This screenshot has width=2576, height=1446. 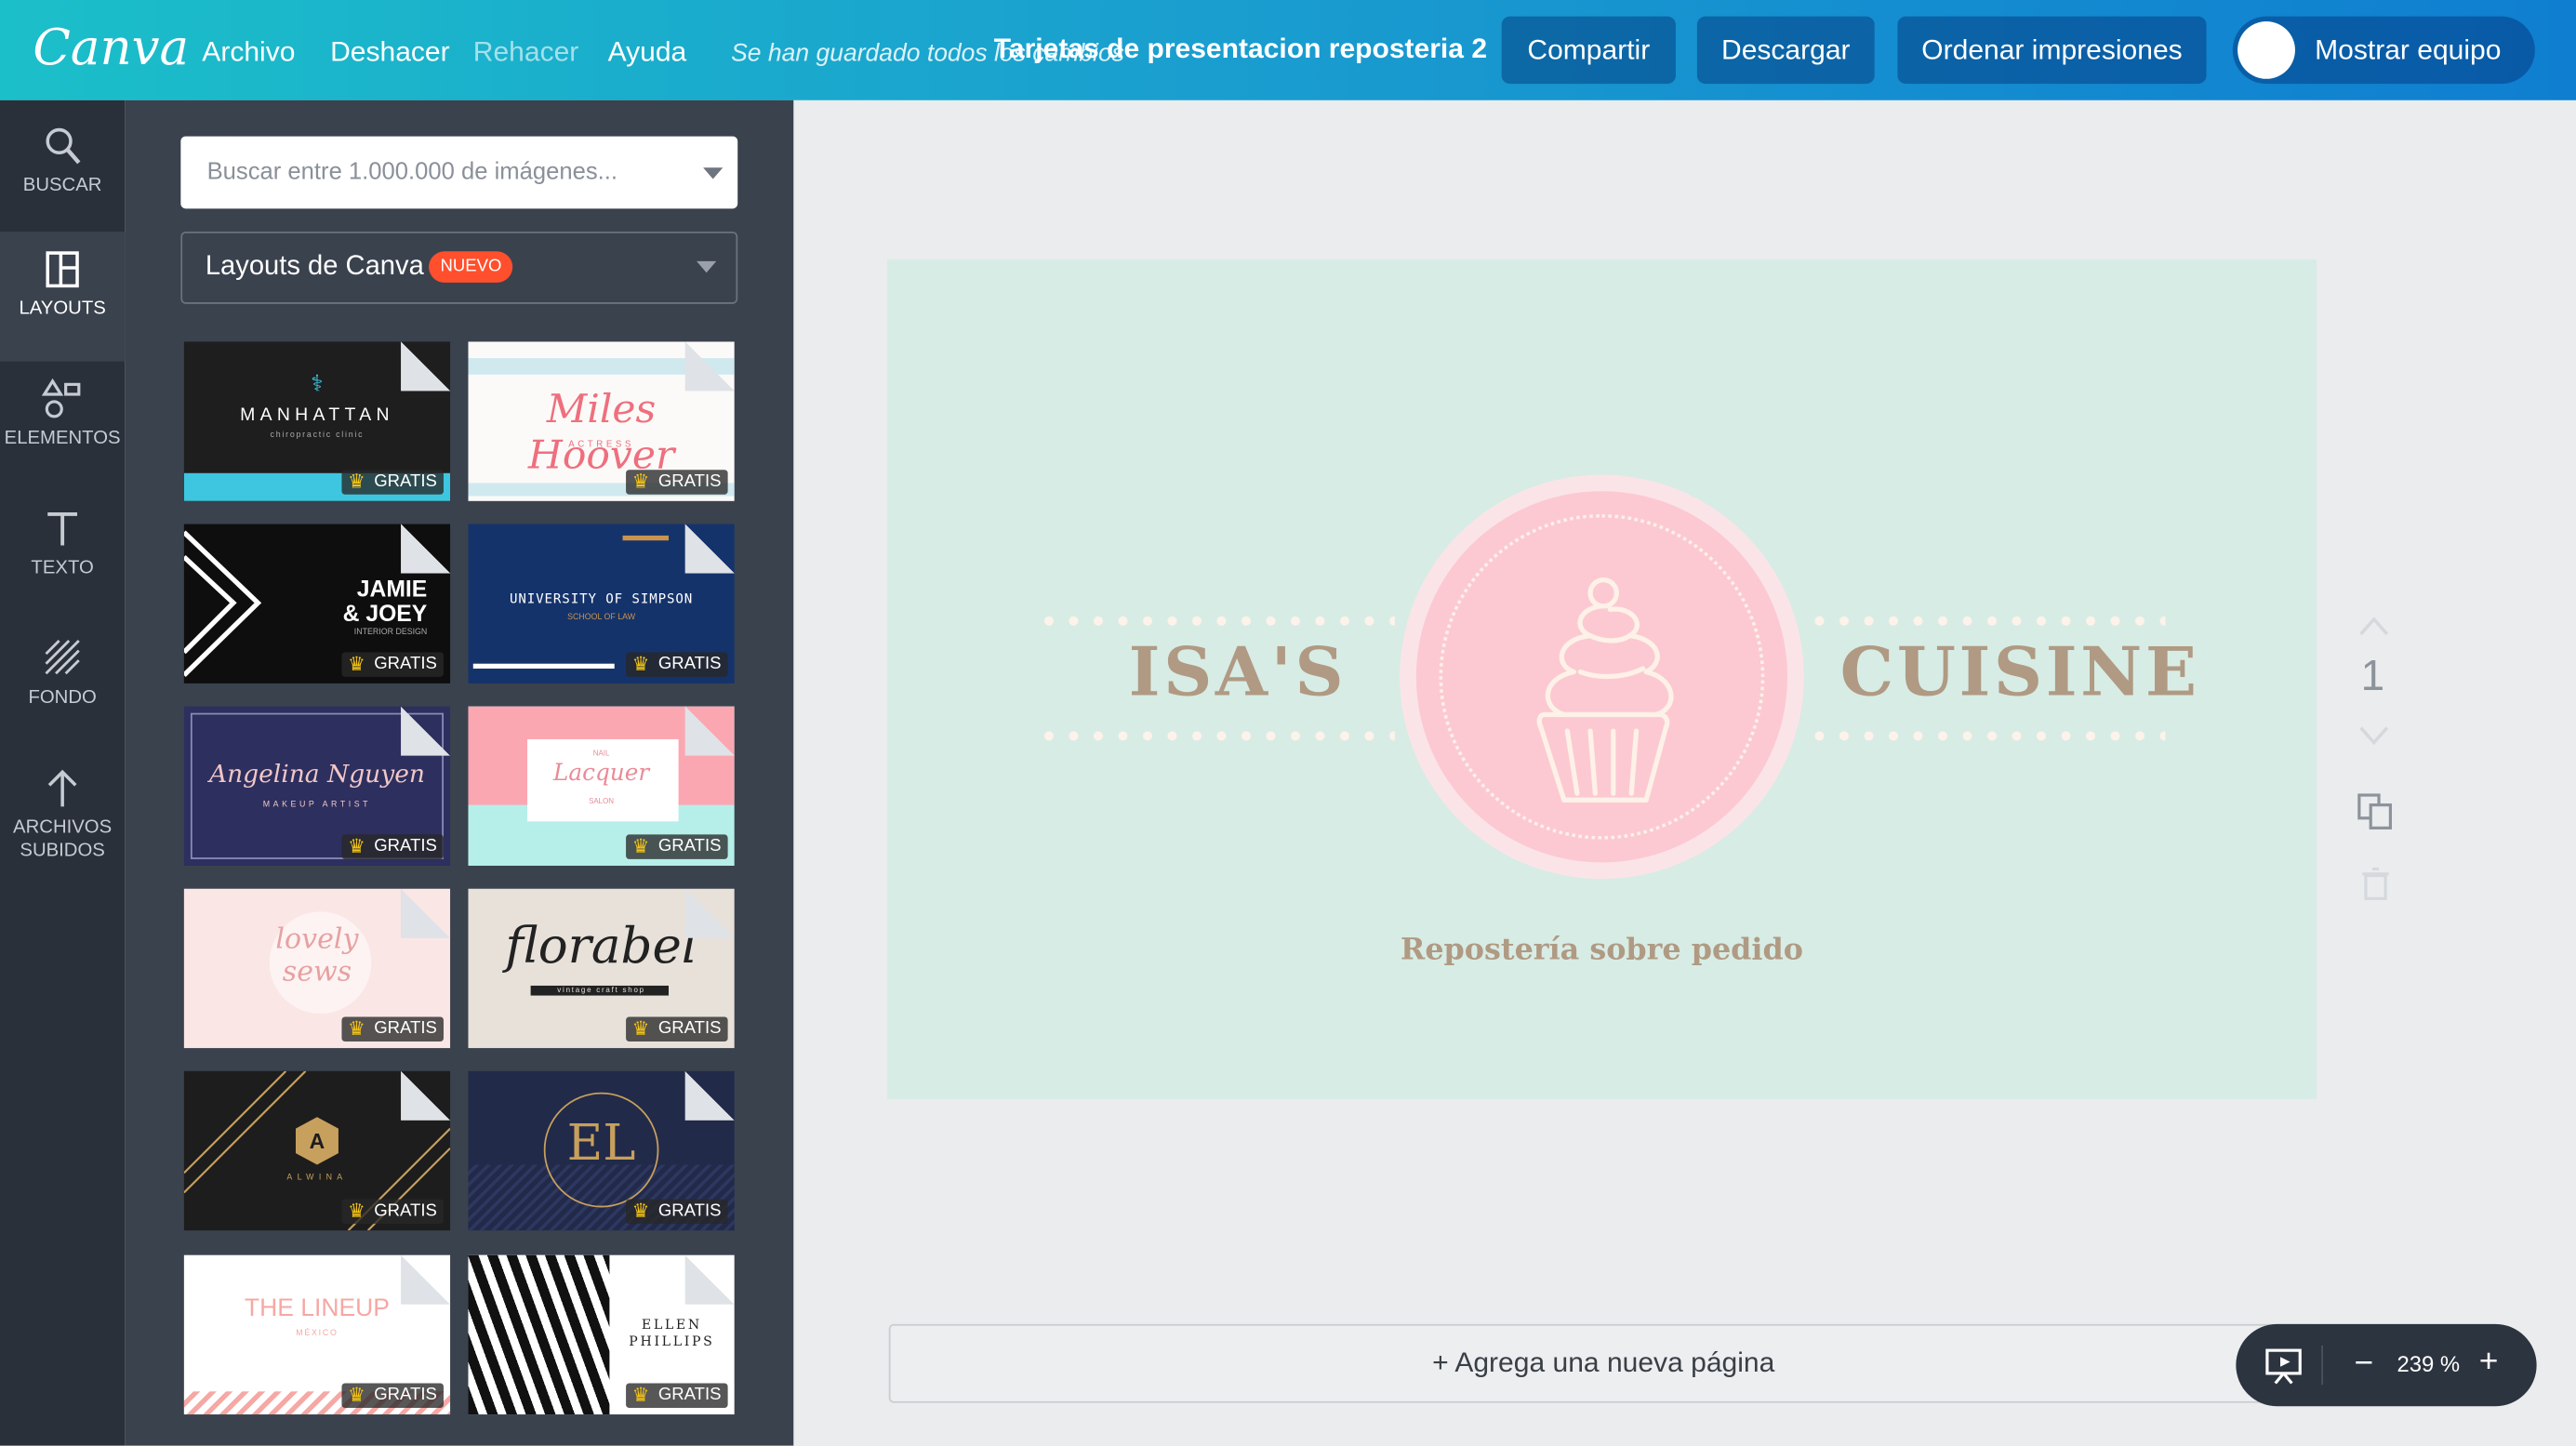 I want to click on page-number: 1, so click(x=2372, y=675).